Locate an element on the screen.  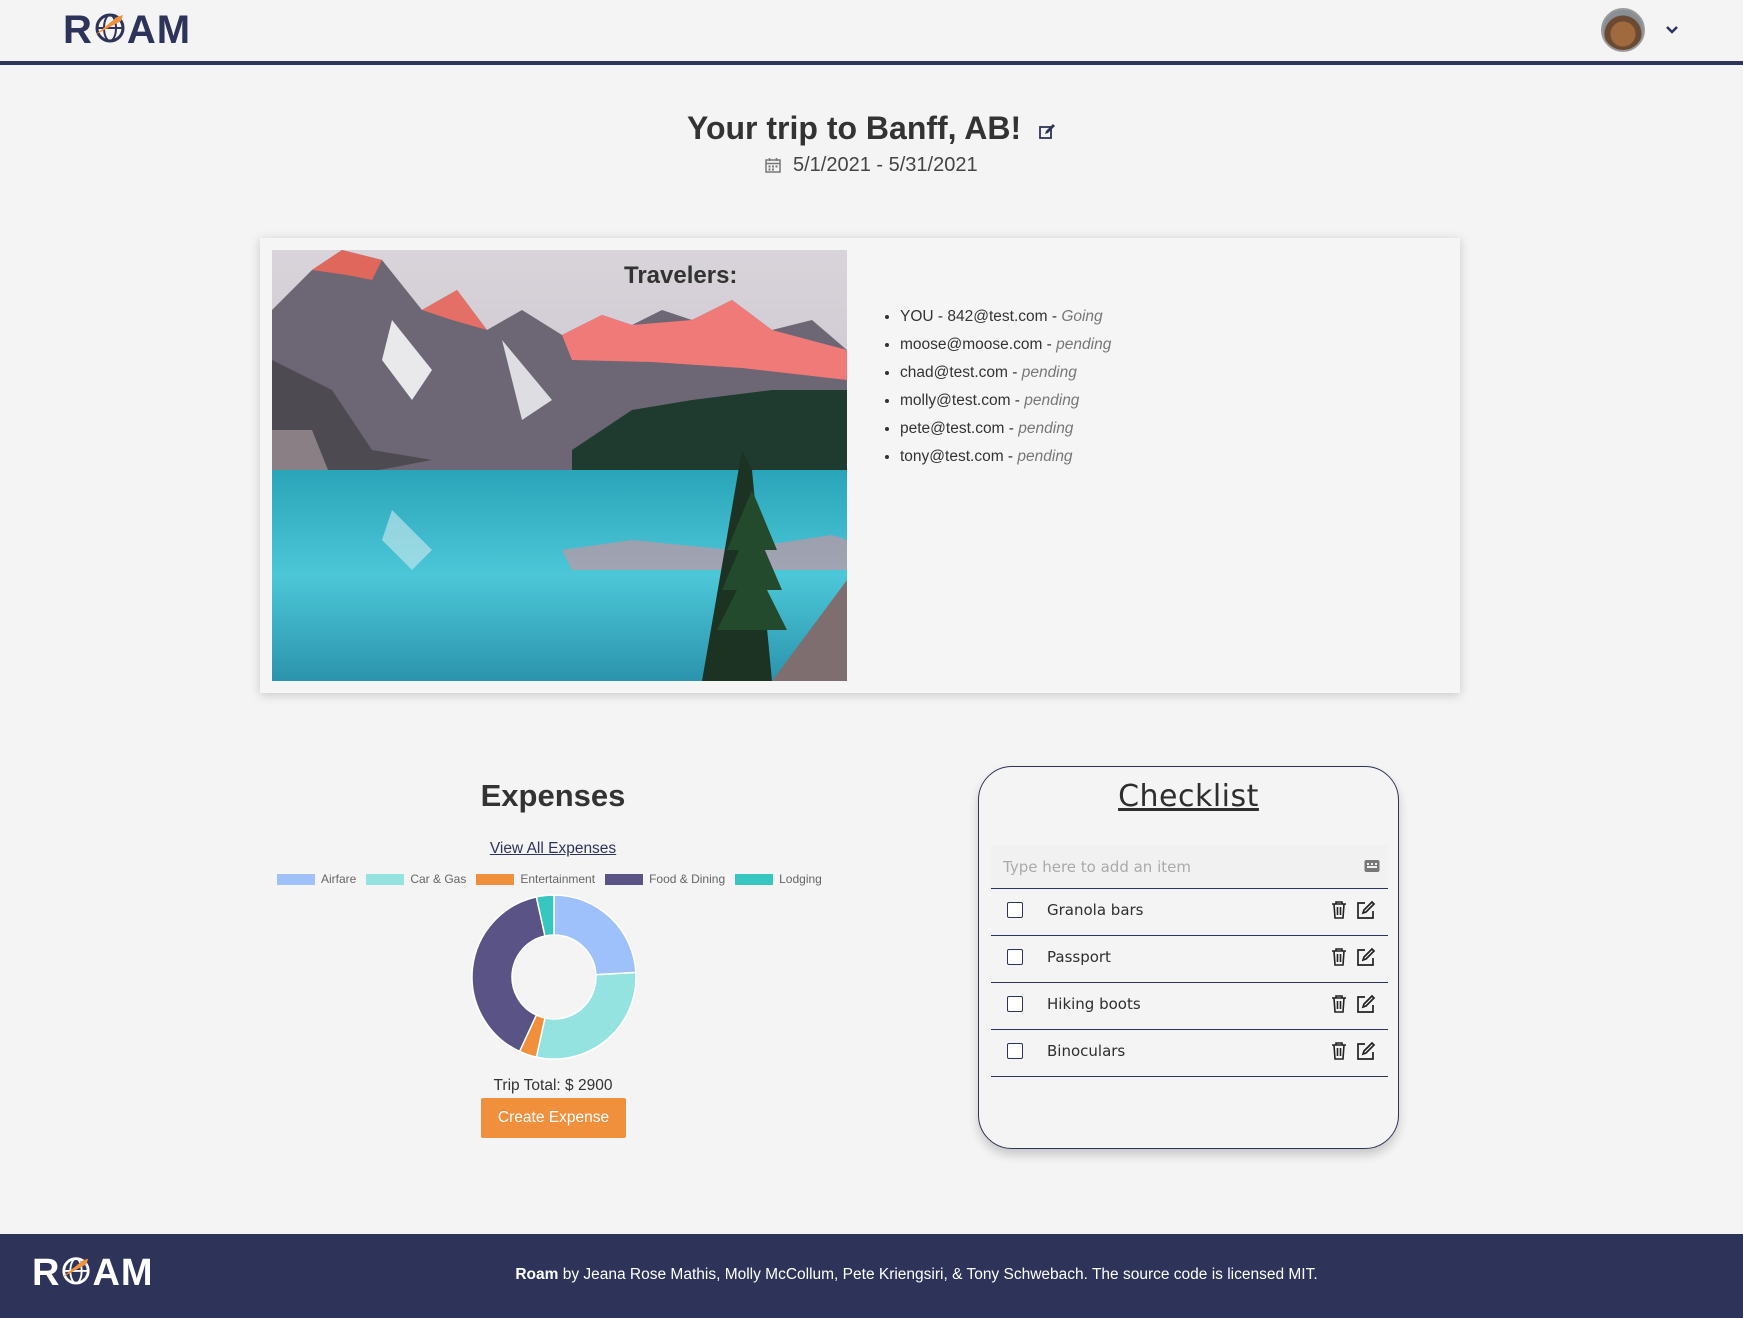
checklist-item: Binoculars is located at coordinates (1189, 1053).